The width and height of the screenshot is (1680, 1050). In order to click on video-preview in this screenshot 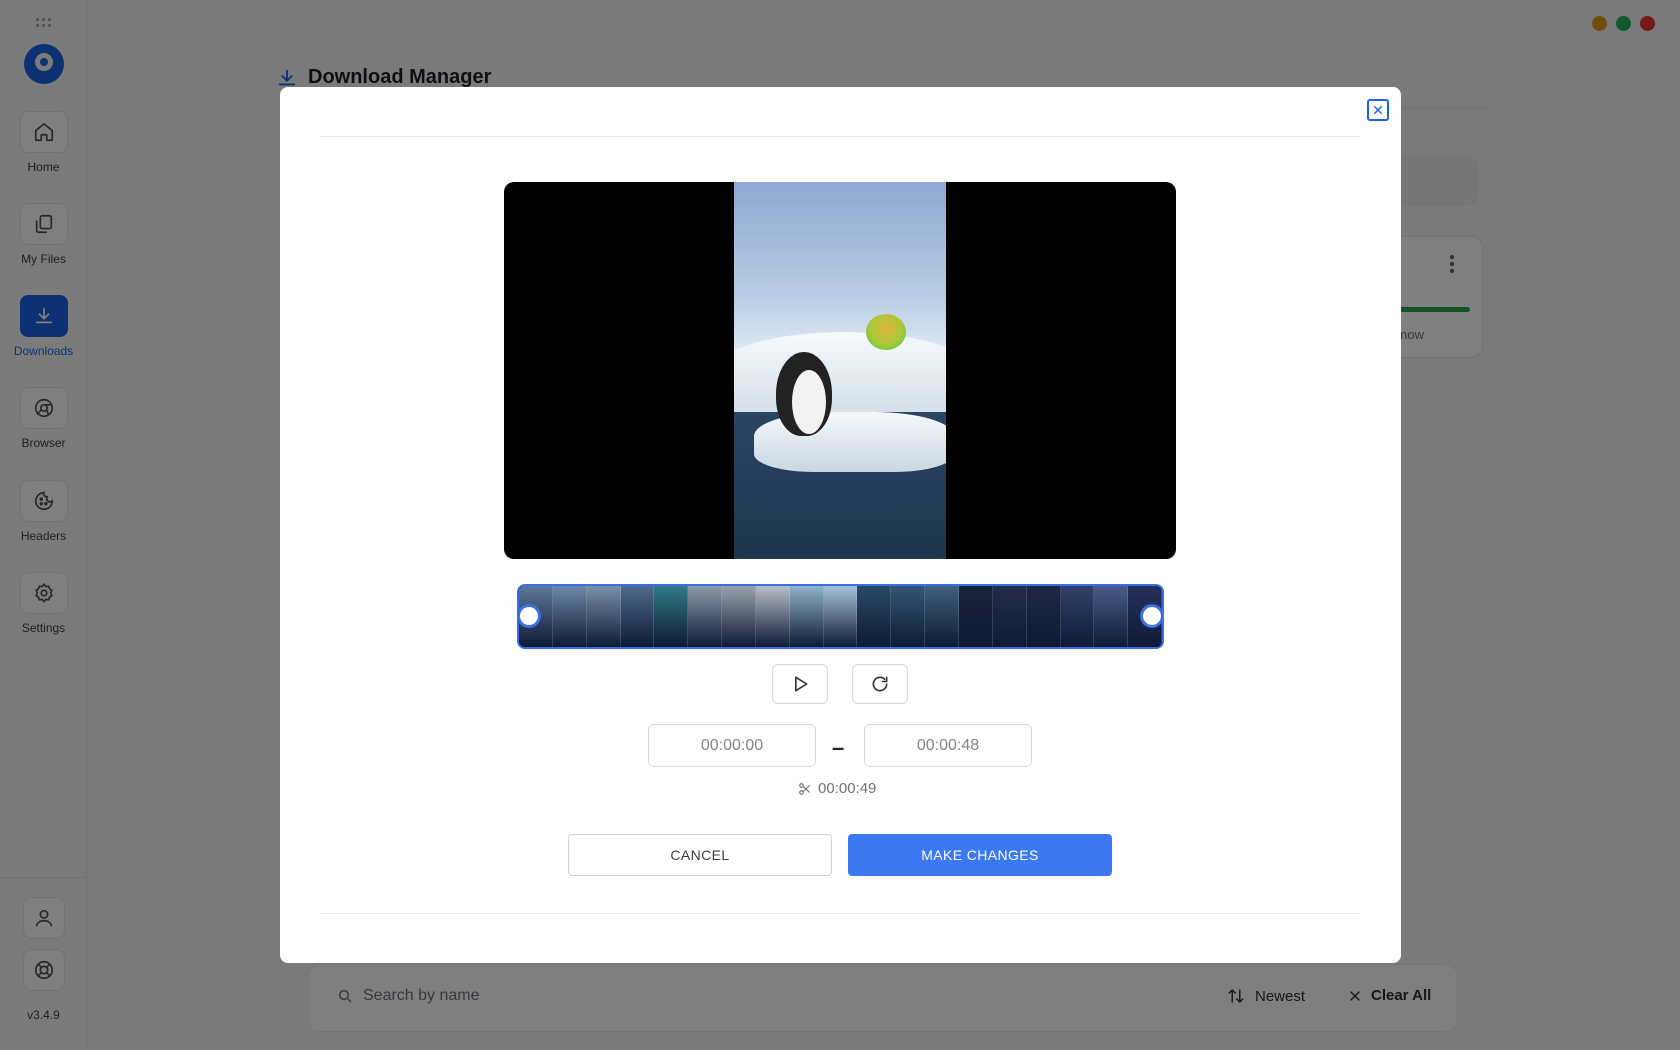, I will do `click(840, 370)`.